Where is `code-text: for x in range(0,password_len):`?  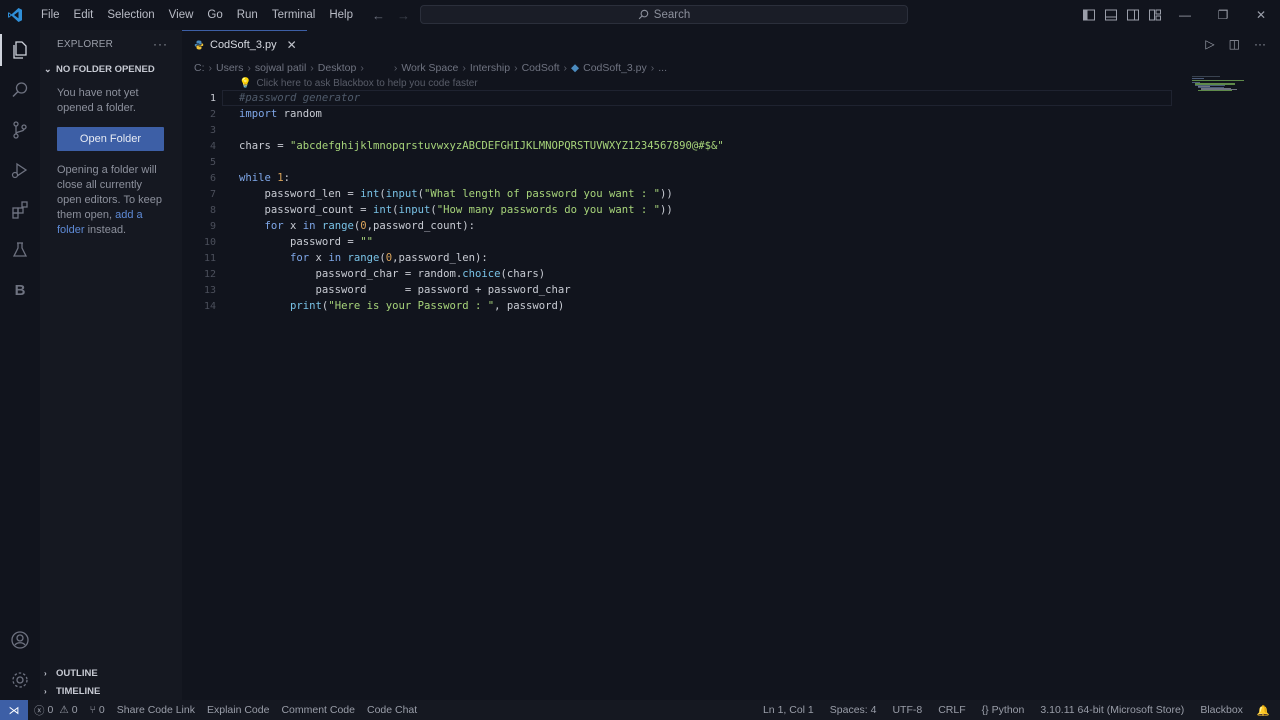
code-text: for x in range(0,password_len): is located at coordinates (363, 258).